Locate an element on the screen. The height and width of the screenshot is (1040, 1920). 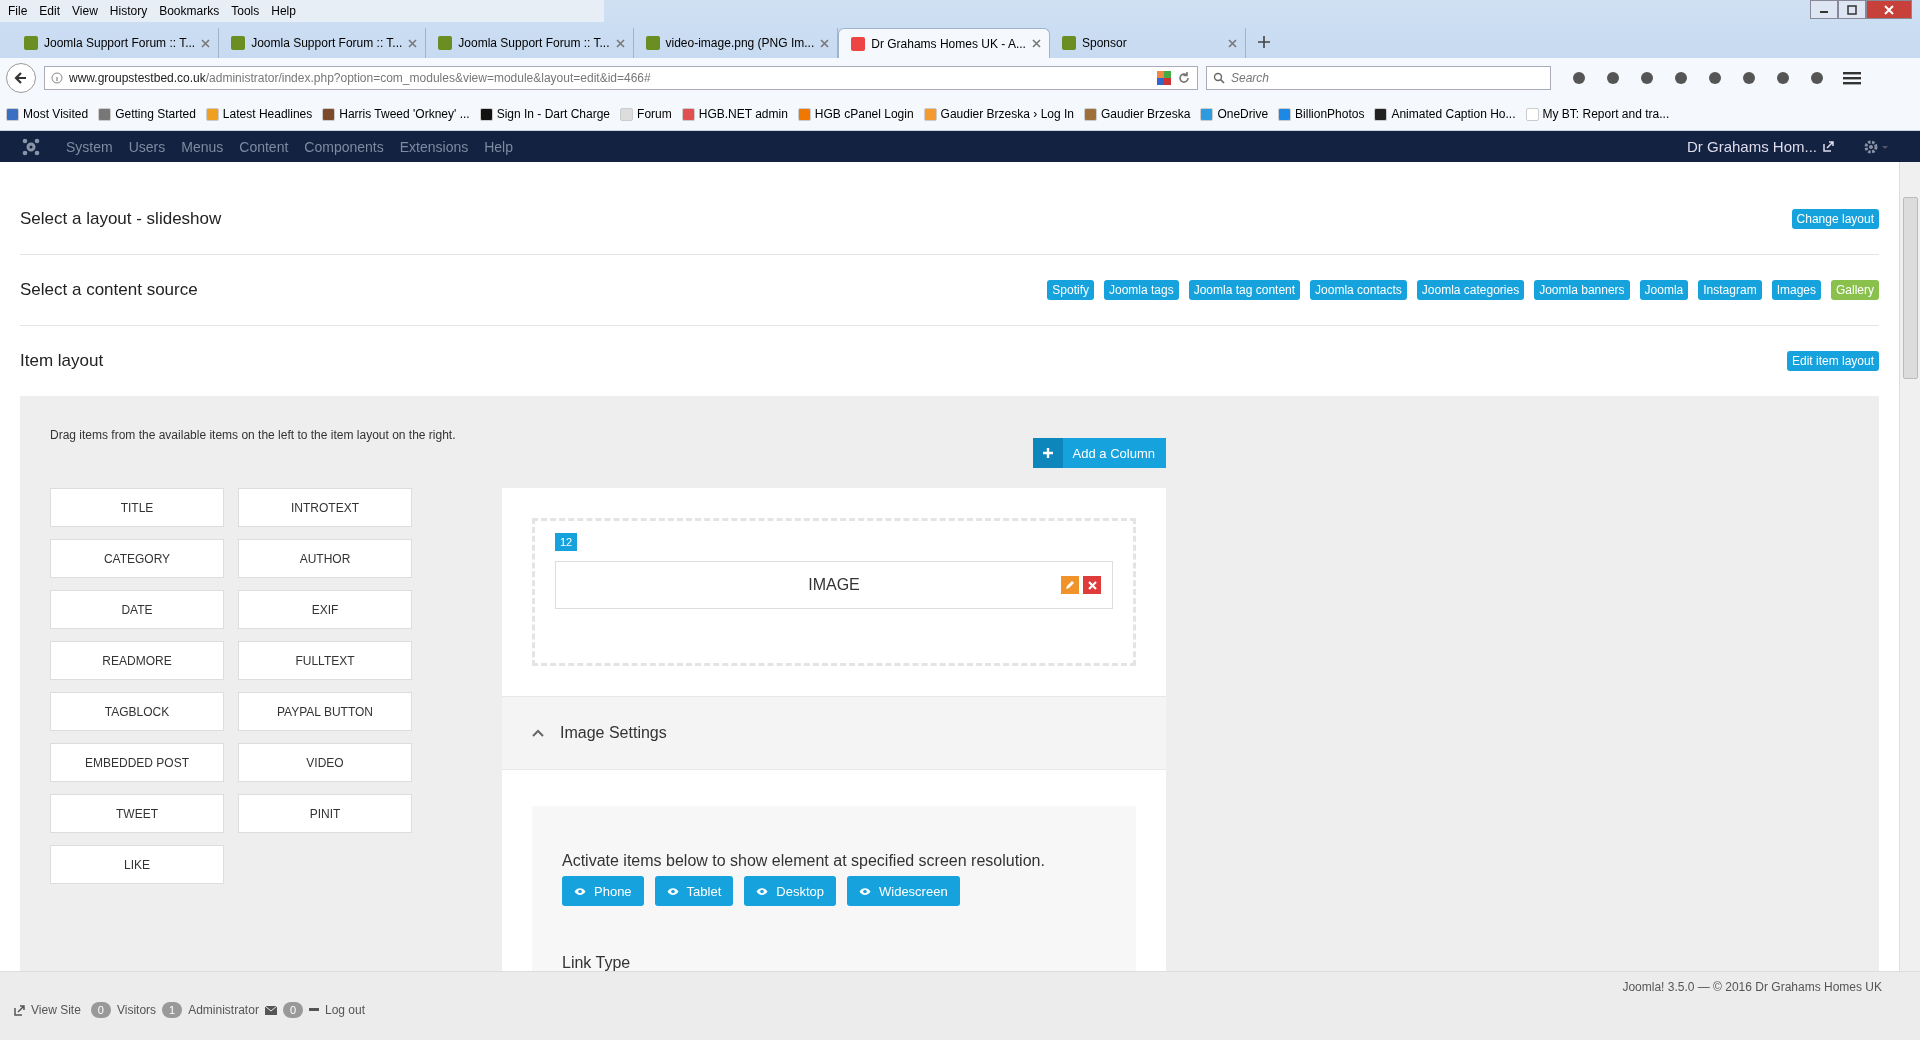
bookmark-item: HGB cPanel Login is located at coordinates (855, 114).